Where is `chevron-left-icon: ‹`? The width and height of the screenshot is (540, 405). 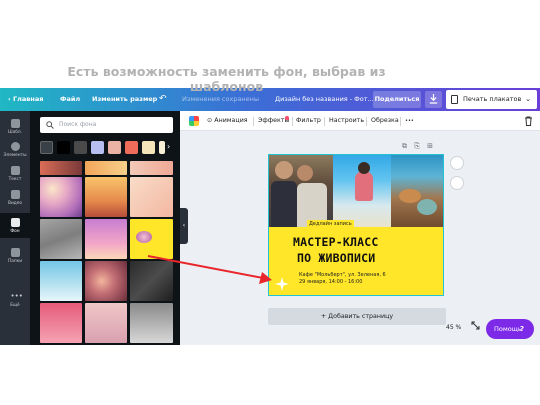
chevron-left-icon: ‹ is located at coordinates (9, 99).